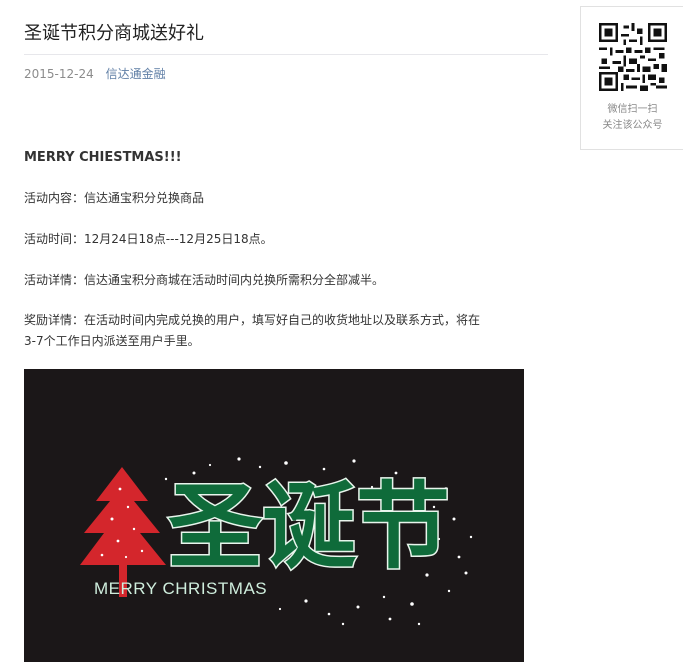 The height and width of the screenshot is (662, 683). I want to click on activity-content-text: 活动内容：信达通宝积分兑换商品, so click(114, 198).